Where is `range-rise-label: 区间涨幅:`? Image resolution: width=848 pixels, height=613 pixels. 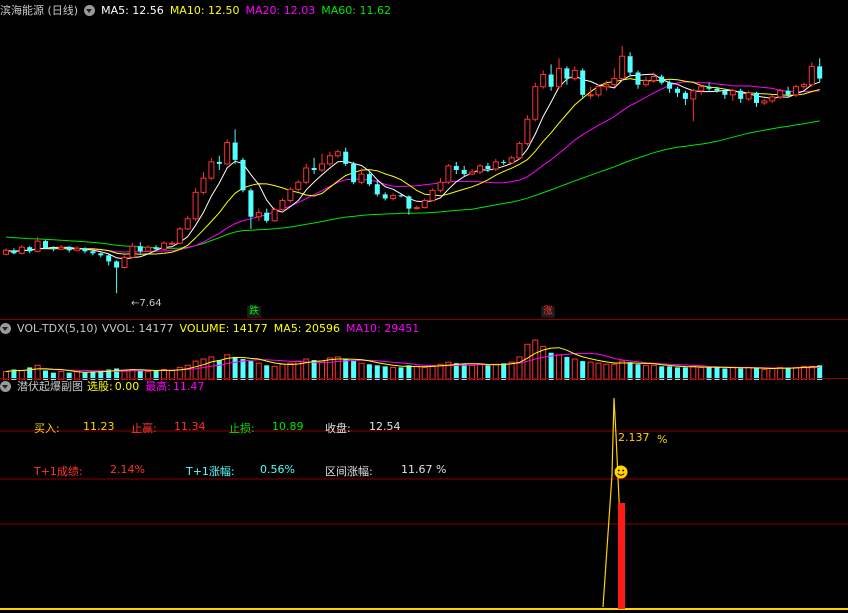
range-rise-label: 区间涨幅: is located at coordinates (349, 471).